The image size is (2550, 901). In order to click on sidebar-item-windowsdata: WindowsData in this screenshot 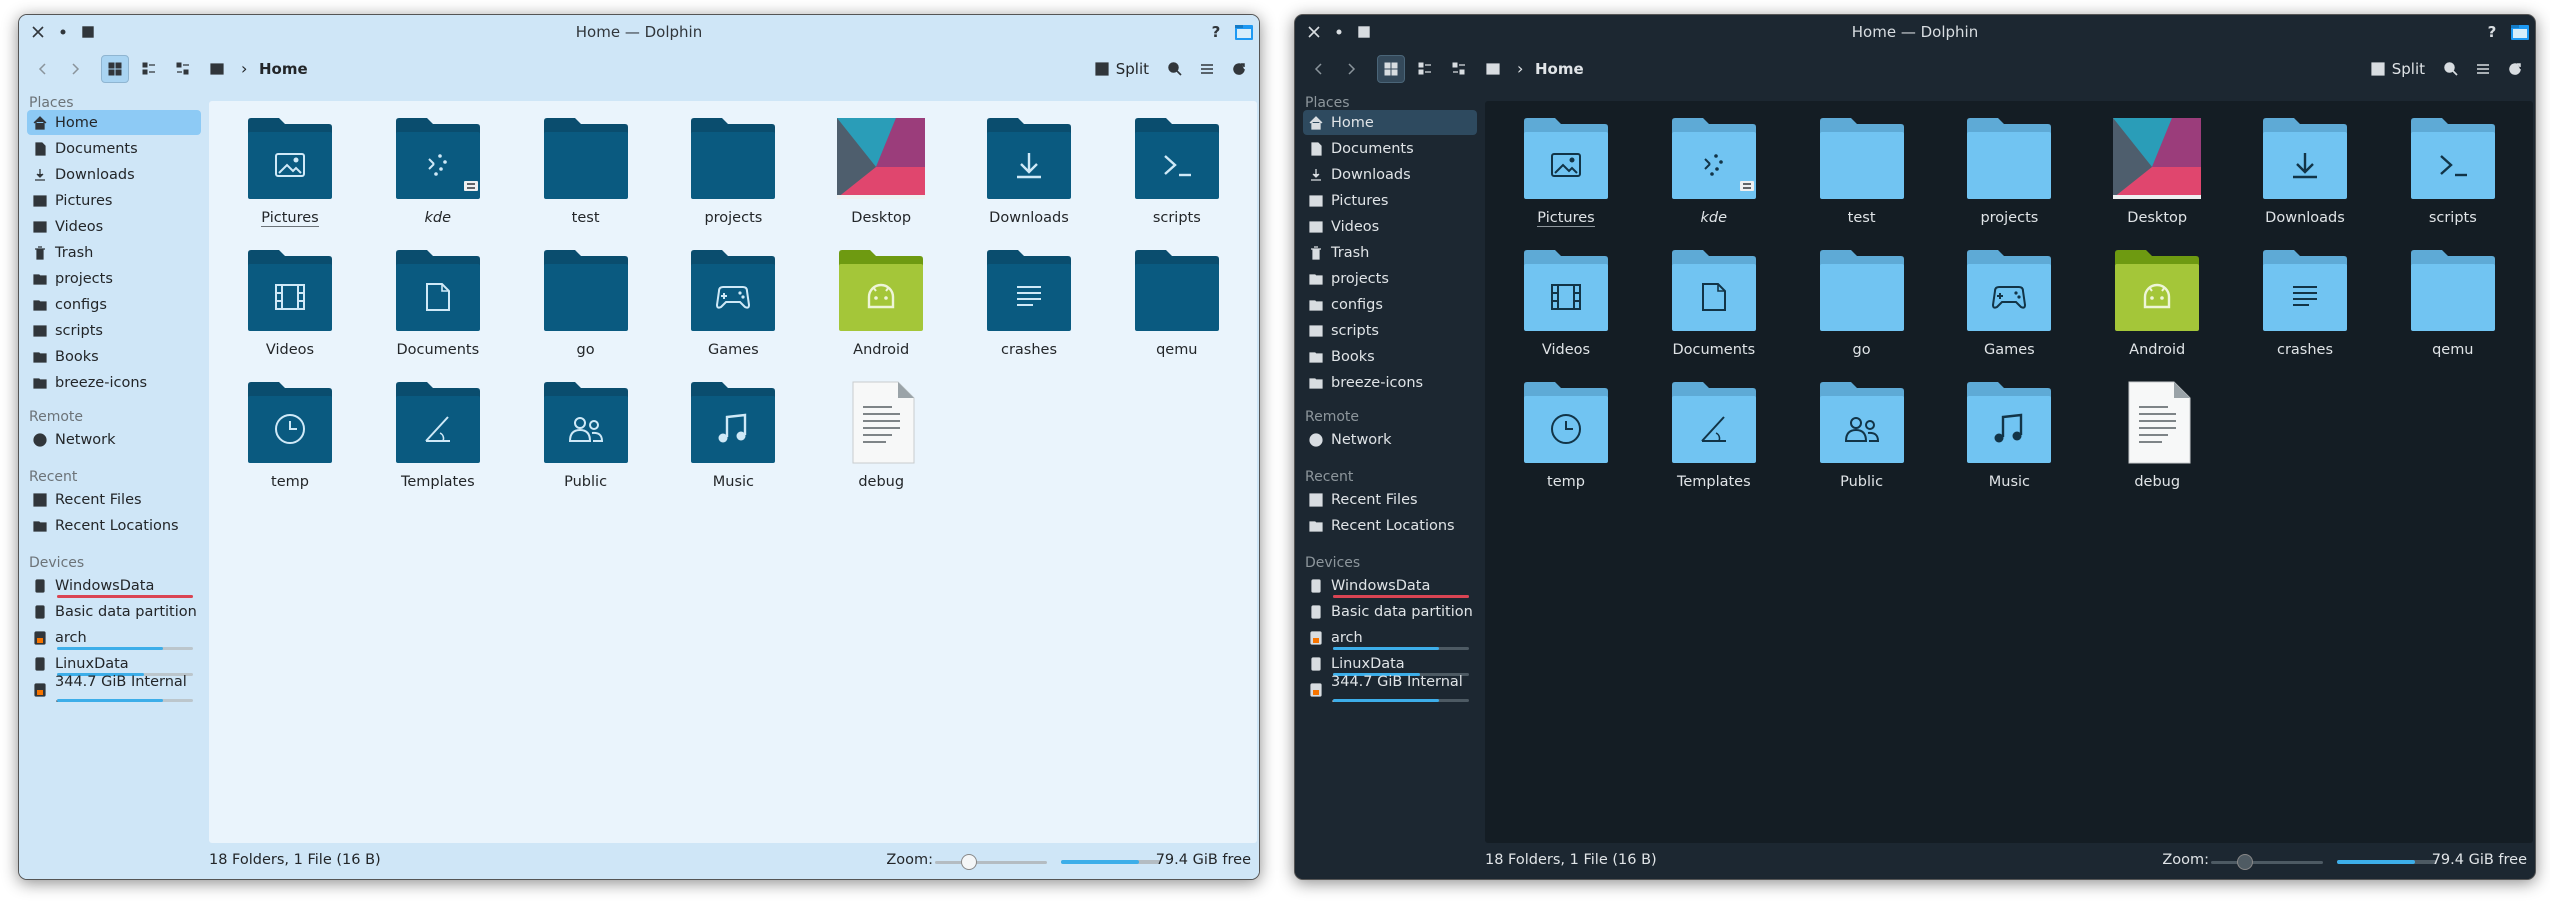, I will do `click(114, 585)`.